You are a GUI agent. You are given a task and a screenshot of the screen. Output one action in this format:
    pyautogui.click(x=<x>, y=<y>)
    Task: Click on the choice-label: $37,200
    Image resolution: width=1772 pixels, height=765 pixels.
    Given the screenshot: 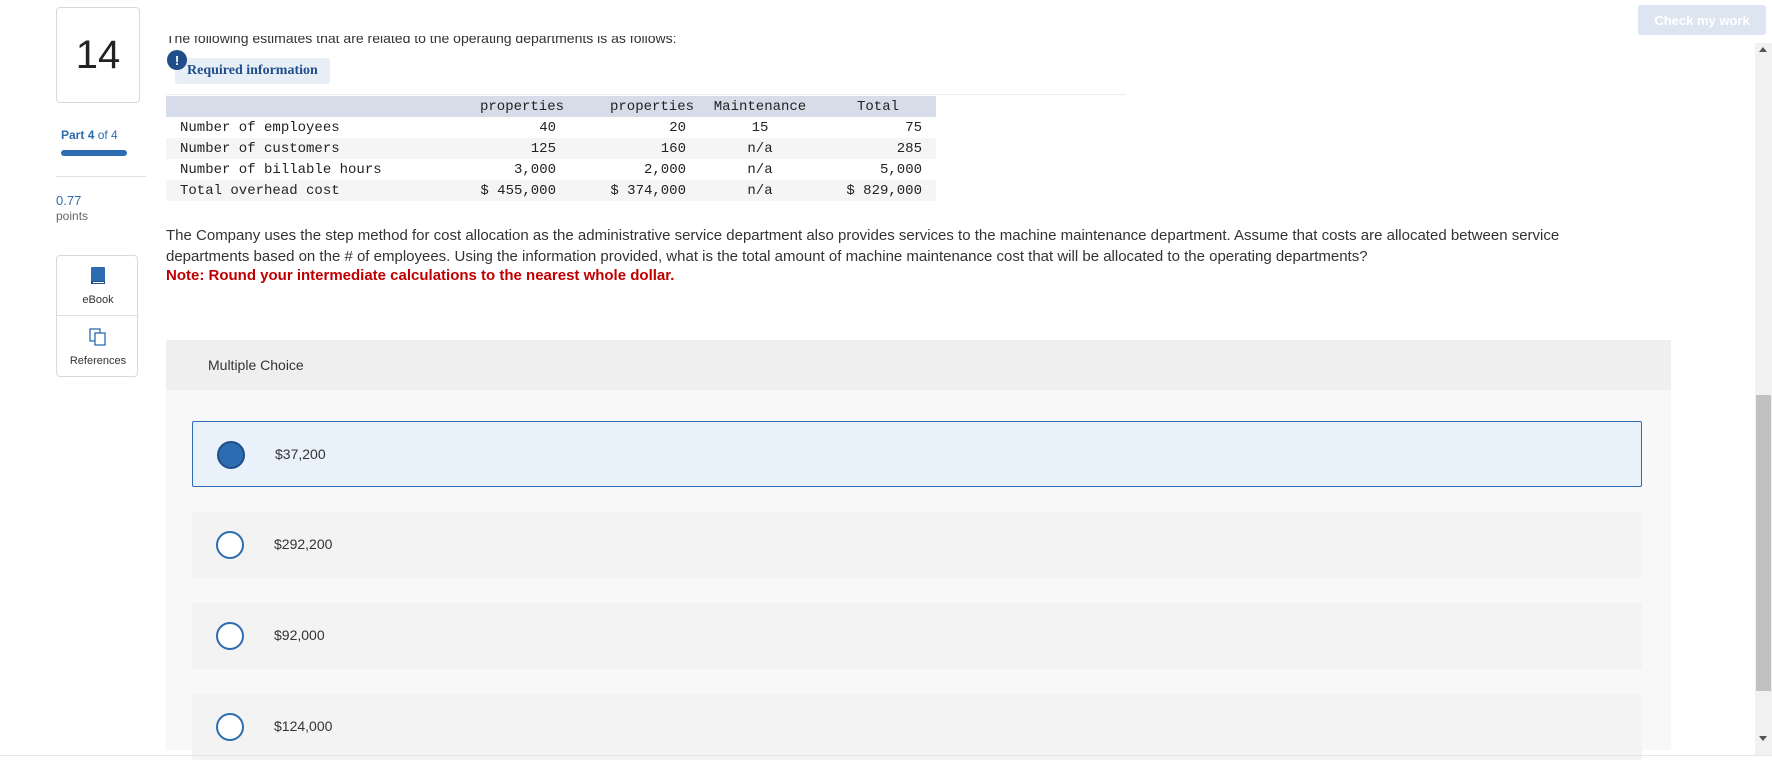 What is the action you would take?
    pyautogui.click(x=300, y=454)
    